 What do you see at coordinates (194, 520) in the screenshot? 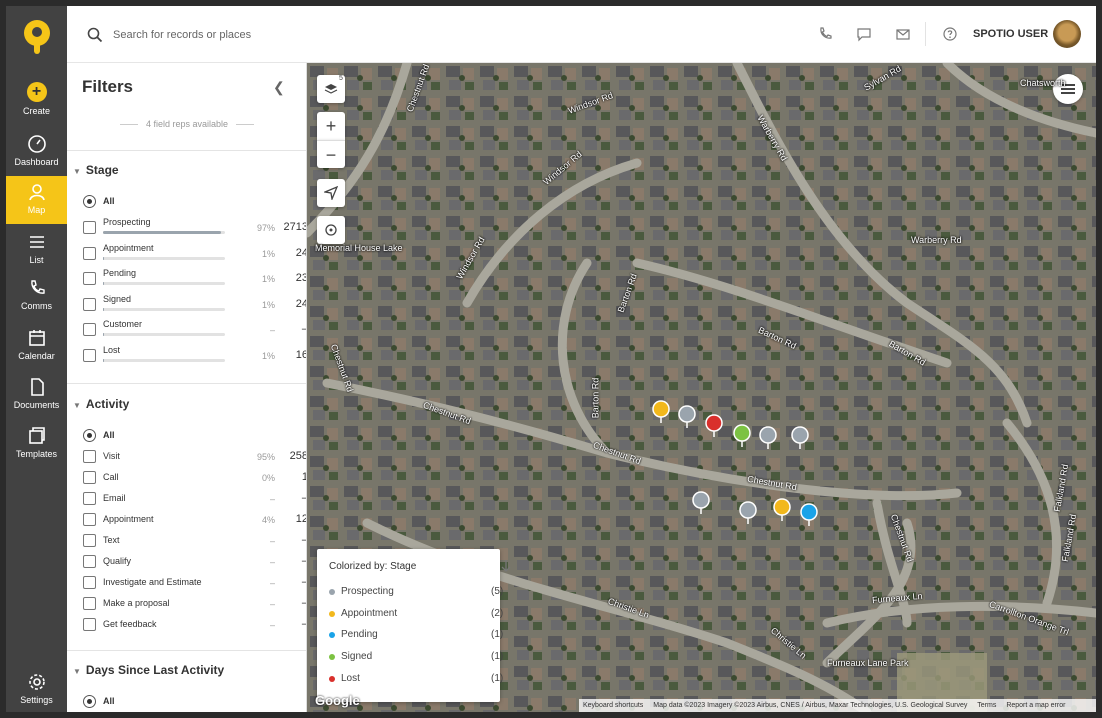
I see `activity-option: Appointment 4% 12` at bounding box center [194, 520].